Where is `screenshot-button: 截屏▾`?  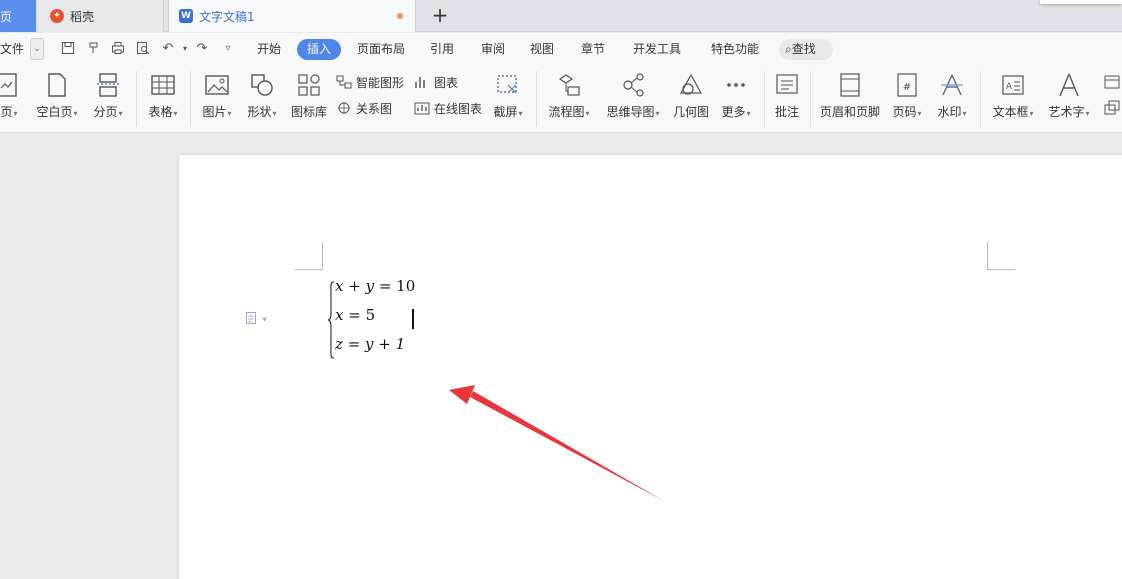
screenshot-button: 截屏▾ is located at coordinates (508, 95).